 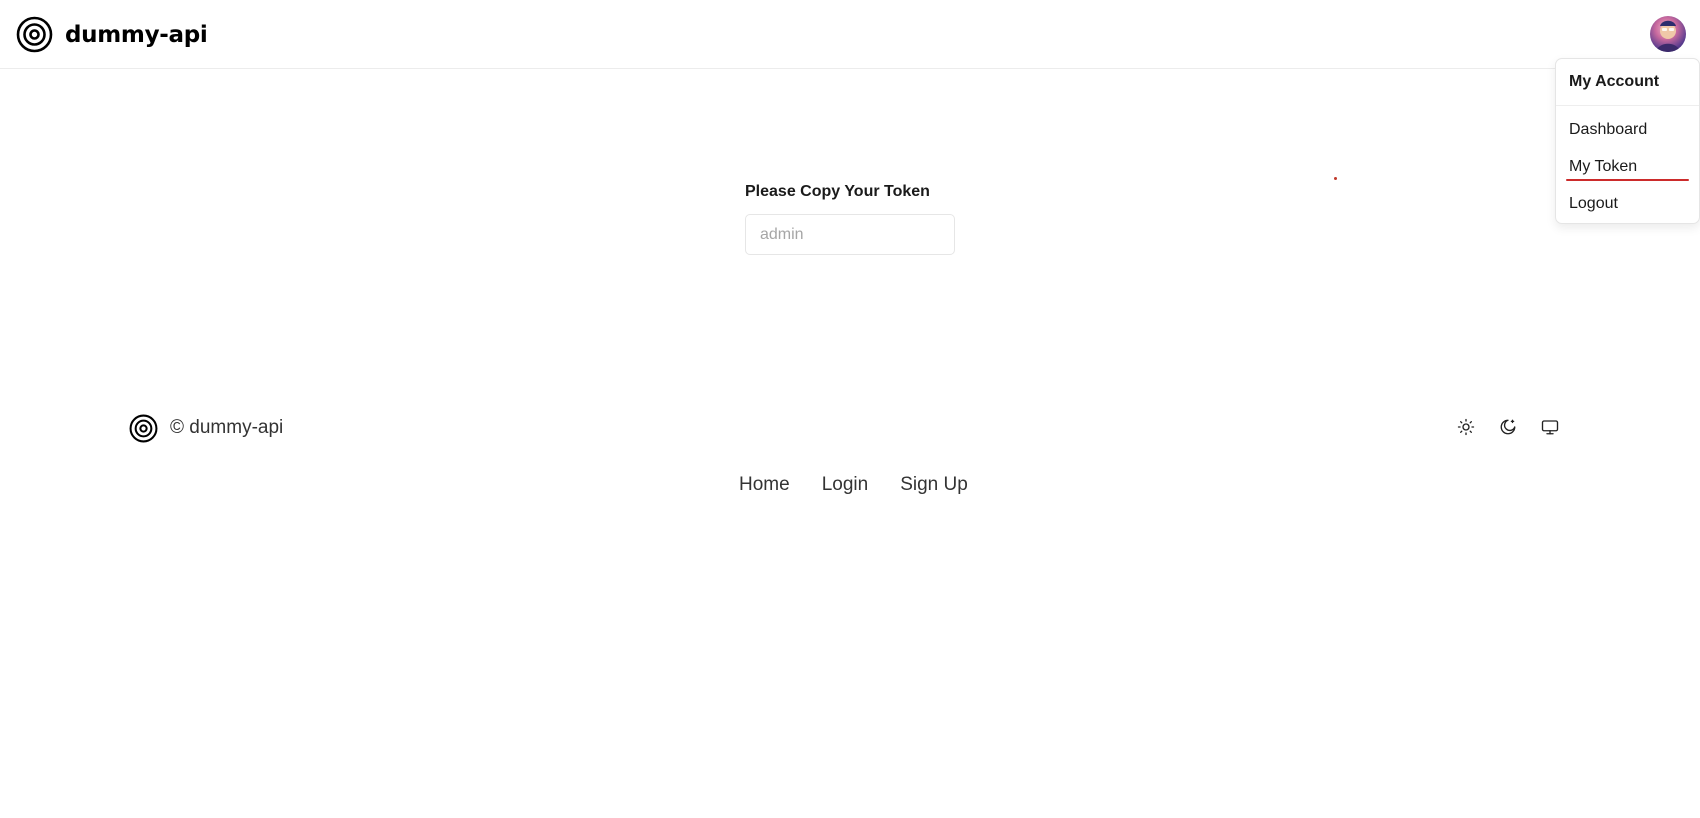 What do you see at coordinates (1466, 427) in the screenshot?
I see `sun-icon` at bounding box center [1466, 427].